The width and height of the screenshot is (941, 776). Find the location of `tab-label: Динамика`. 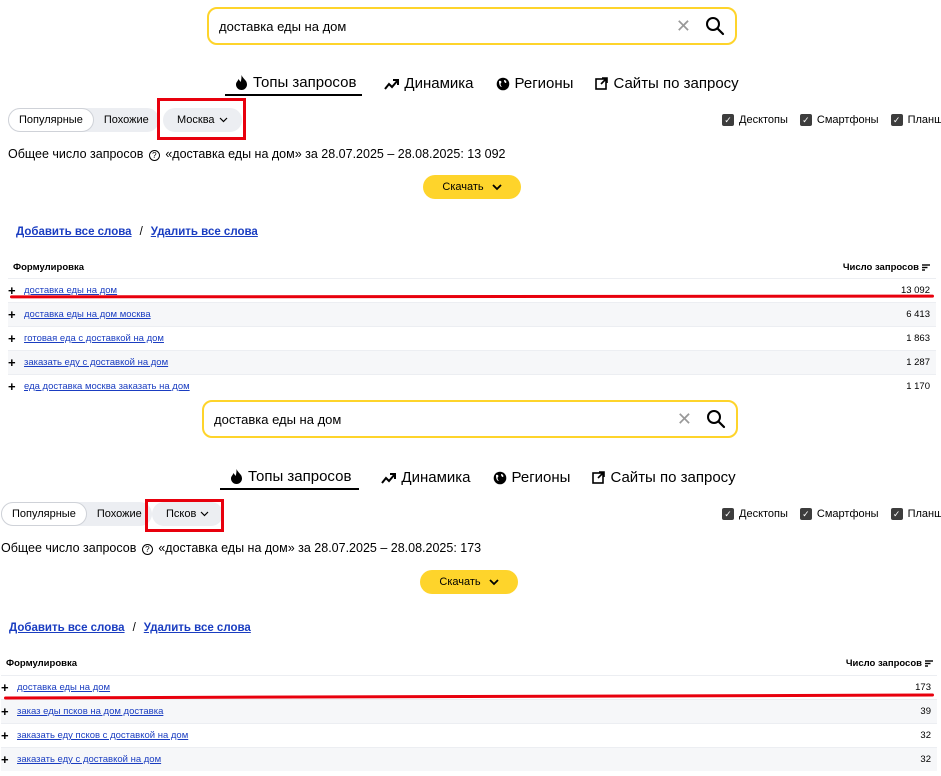

tab-label: Динамика is located at coordinates (439, 83).